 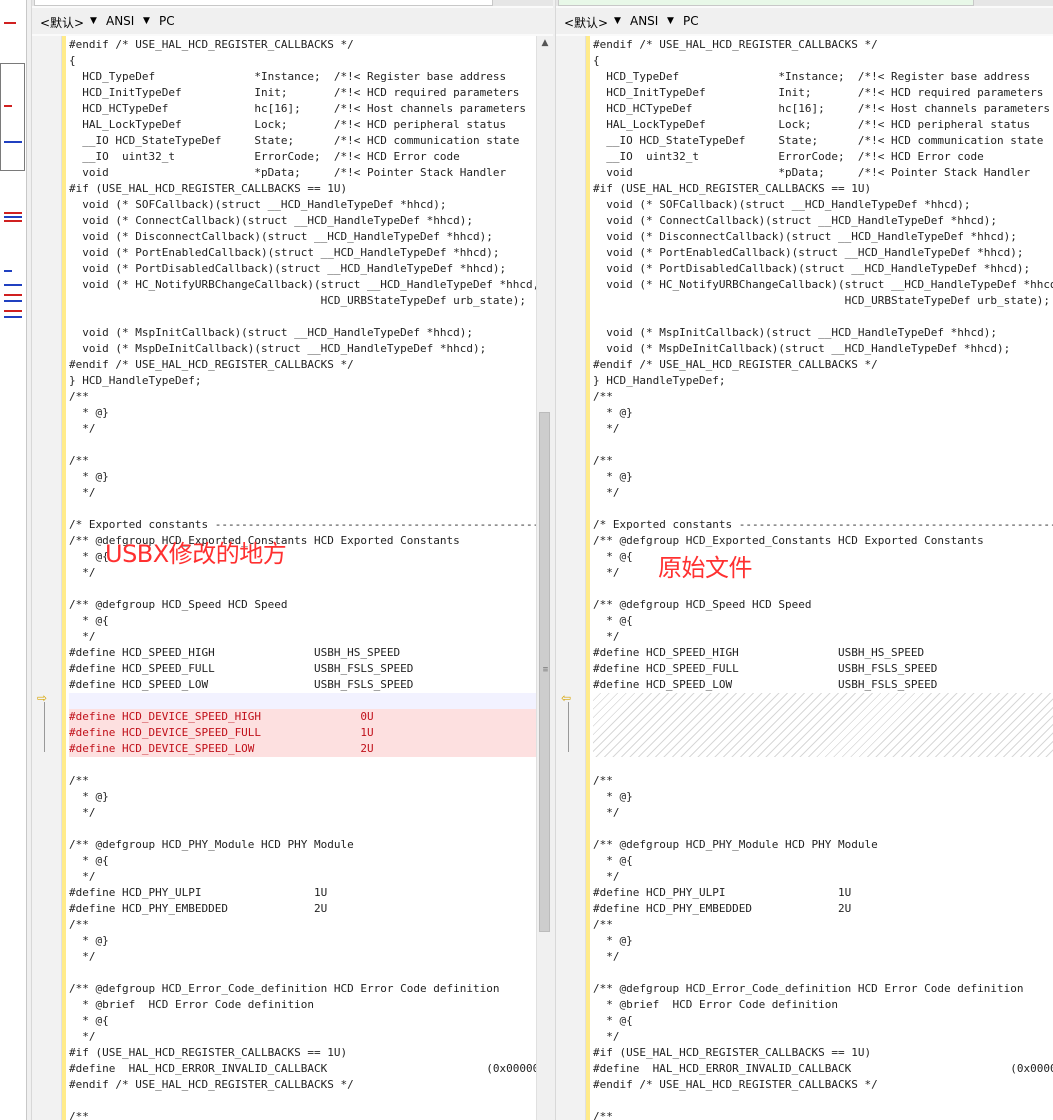 What do you see at coordinates (12, 117) in the screenshot?
I see `overview-viewport` at bounding box center [12, 117].